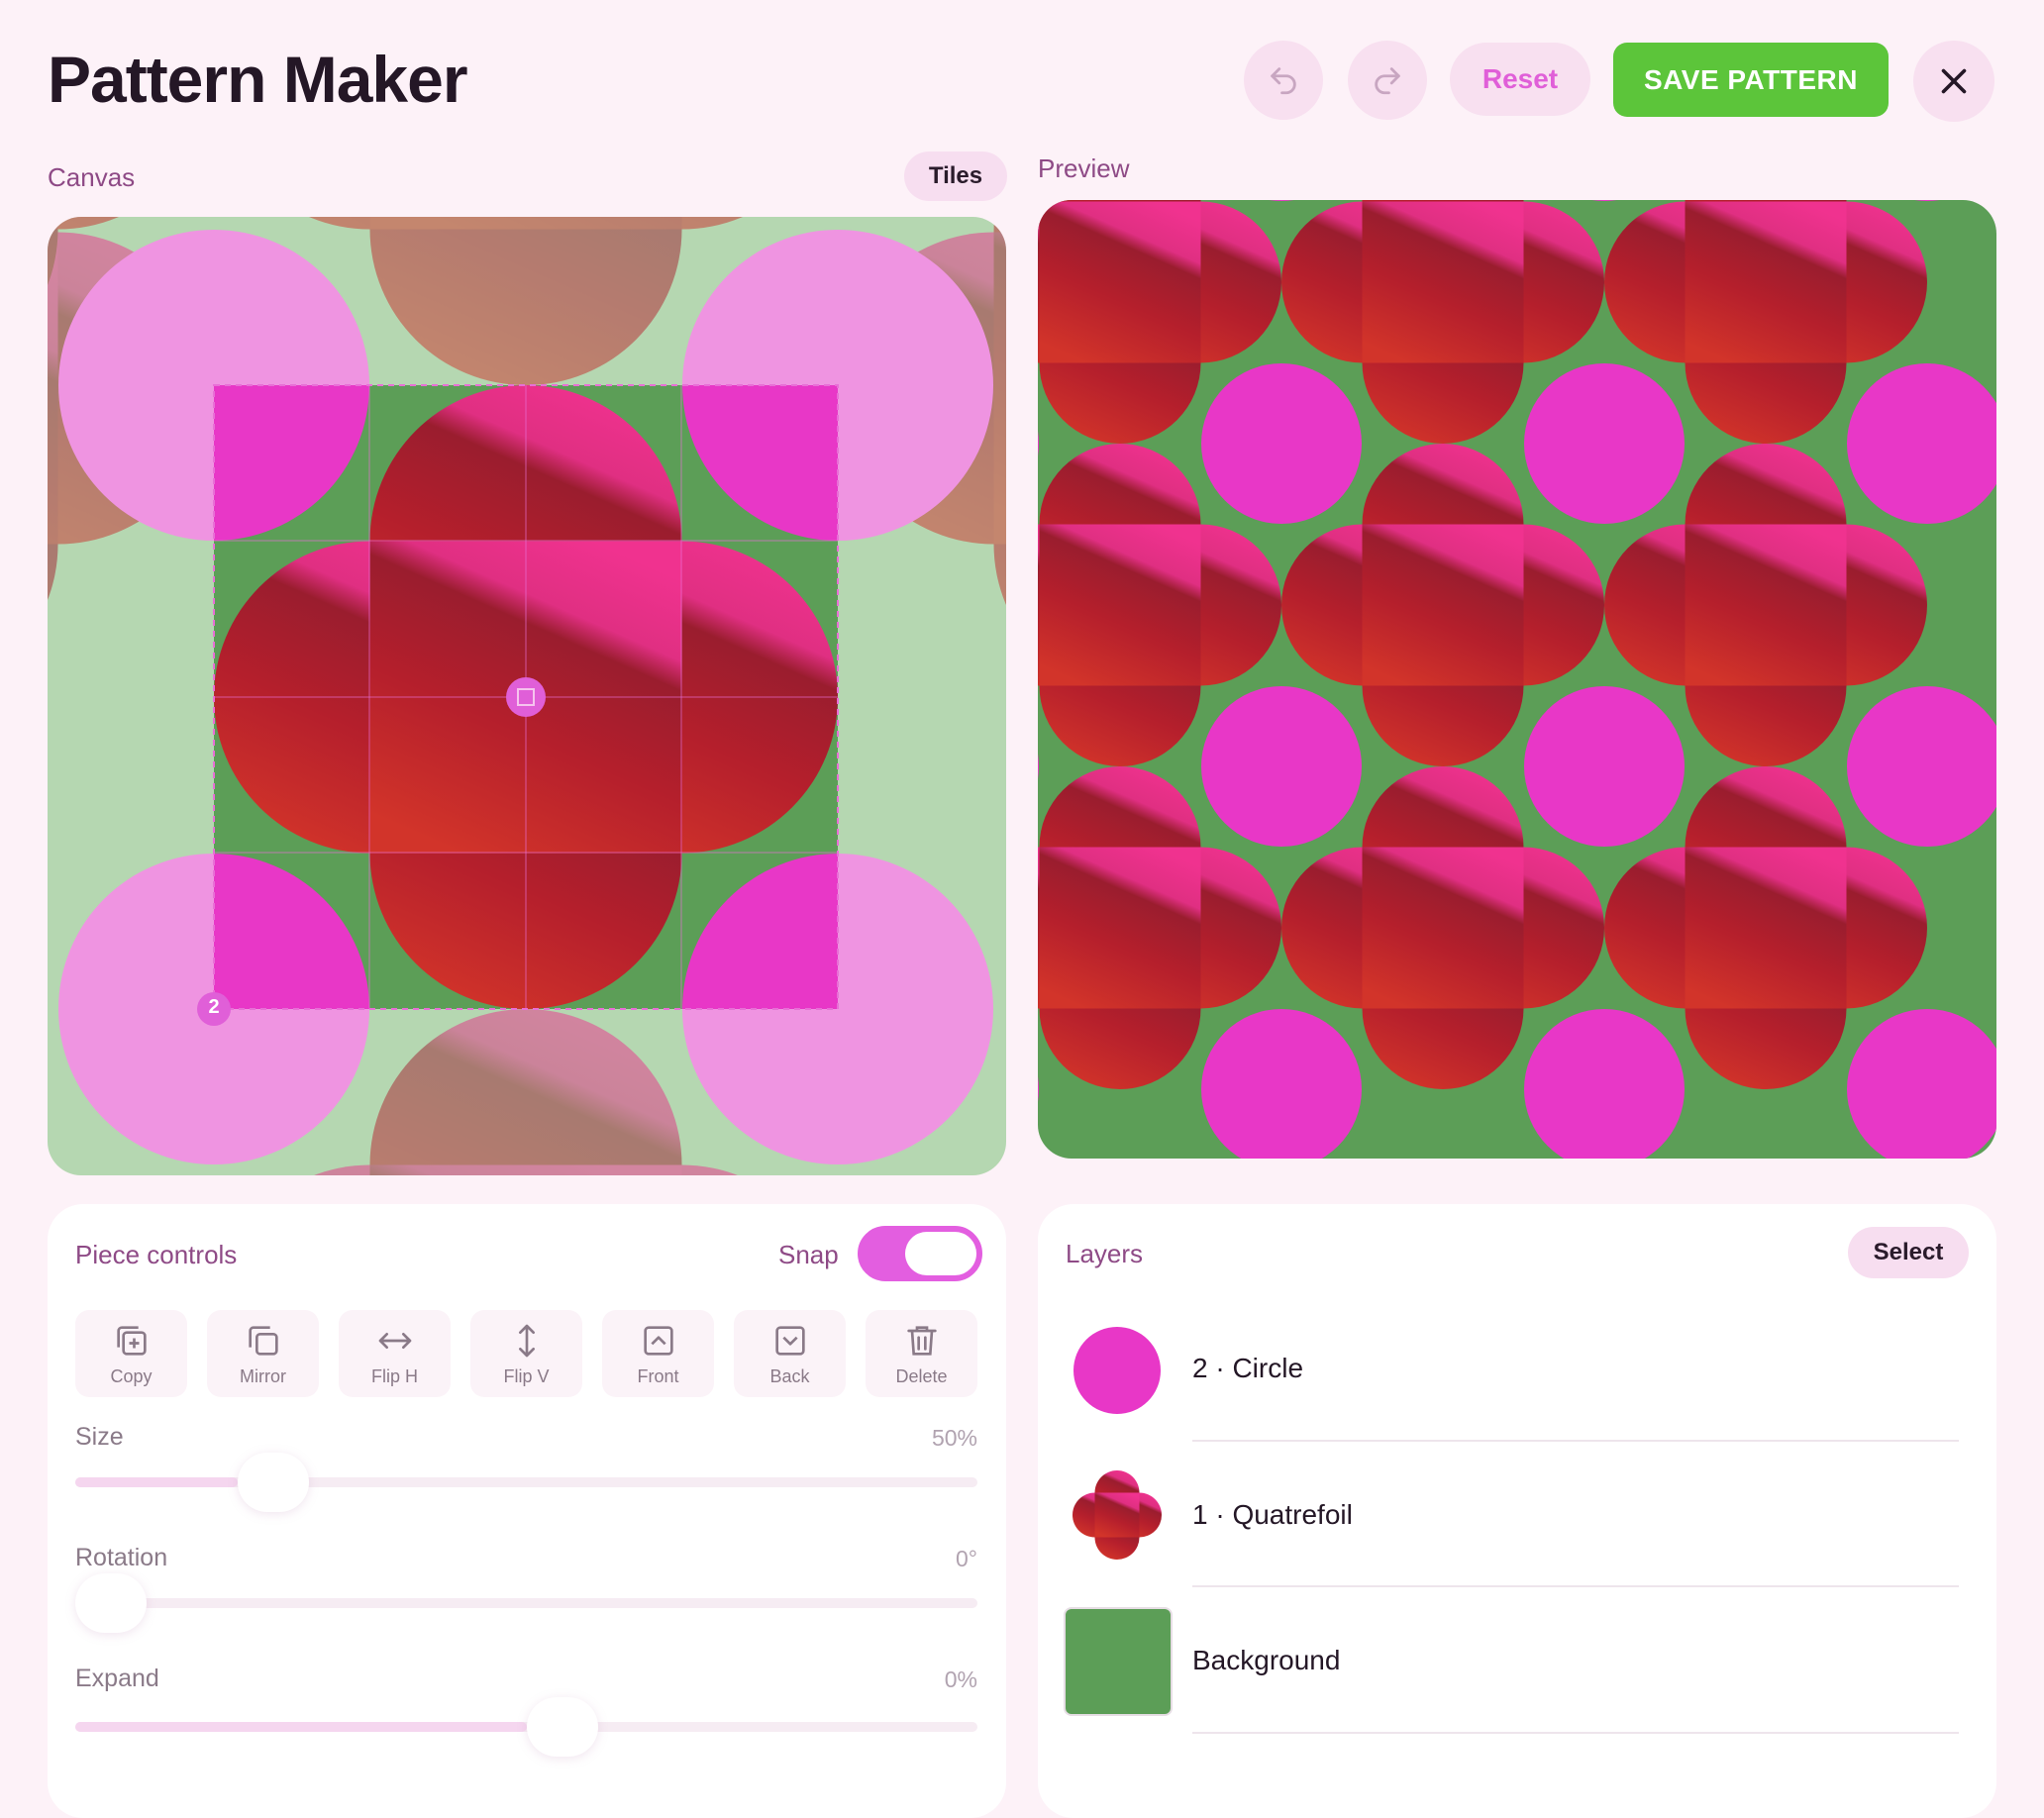 The height and width of the screenshot is (1818, 2044). What do you see at coordinates (526, 1603) in the screenshot?
I see `rotation-slider` at bounding box center [526, 1603].